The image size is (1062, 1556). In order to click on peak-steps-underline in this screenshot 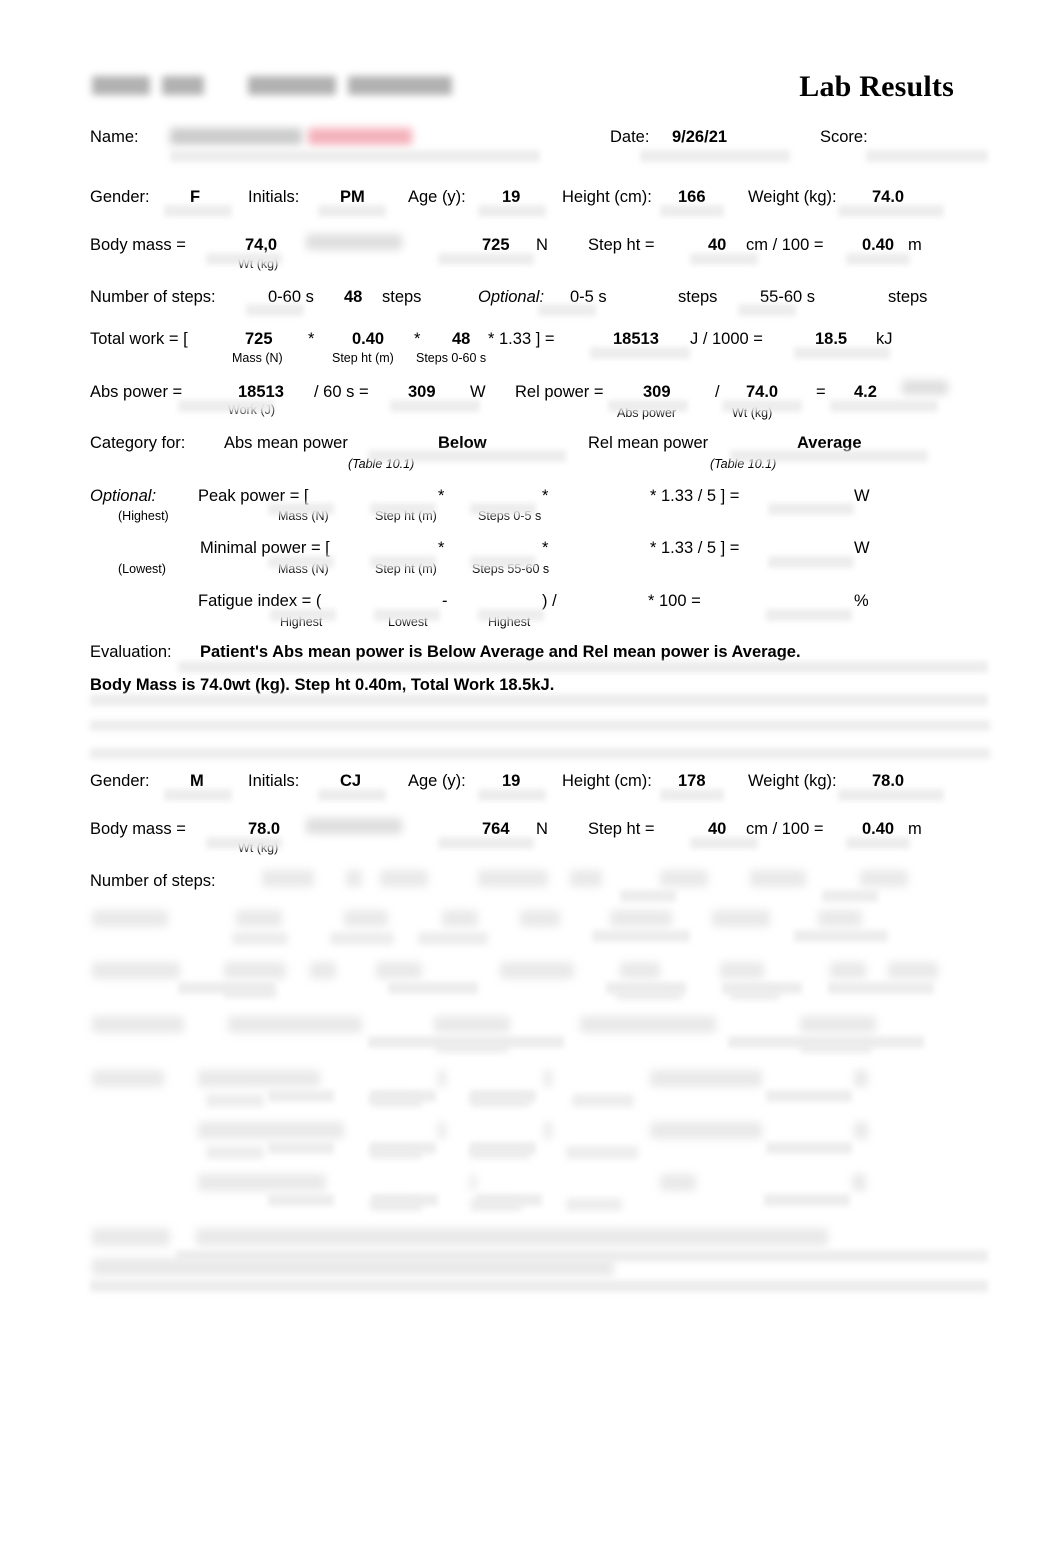, I will do `click(503, 509)`.